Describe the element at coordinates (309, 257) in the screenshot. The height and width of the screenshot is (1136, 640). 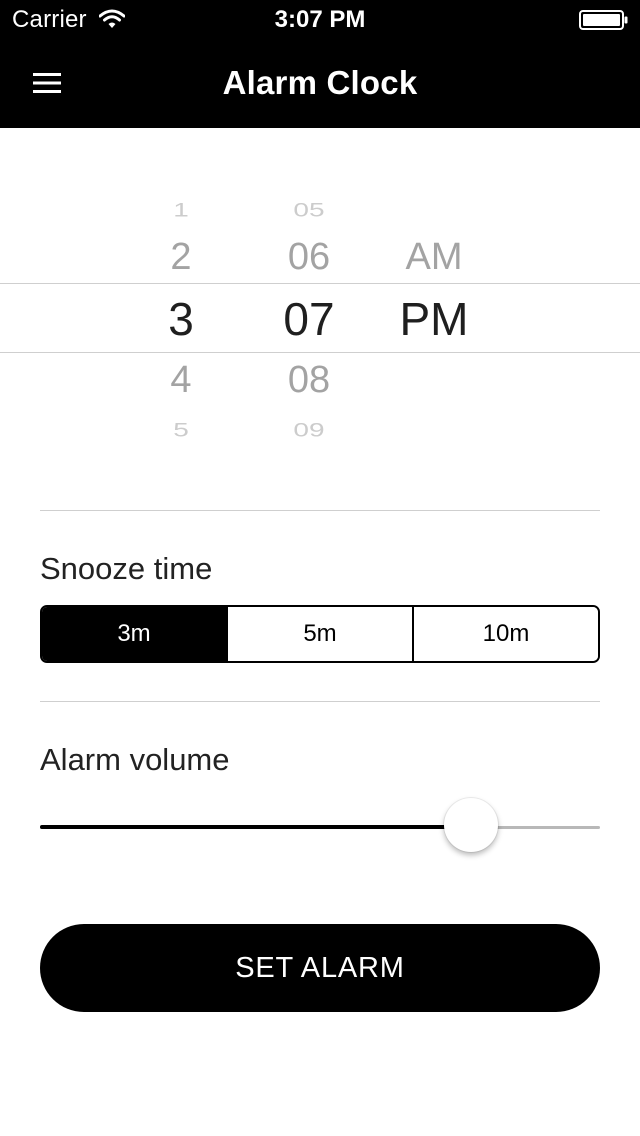
I see `minute-option: 06` at that location.